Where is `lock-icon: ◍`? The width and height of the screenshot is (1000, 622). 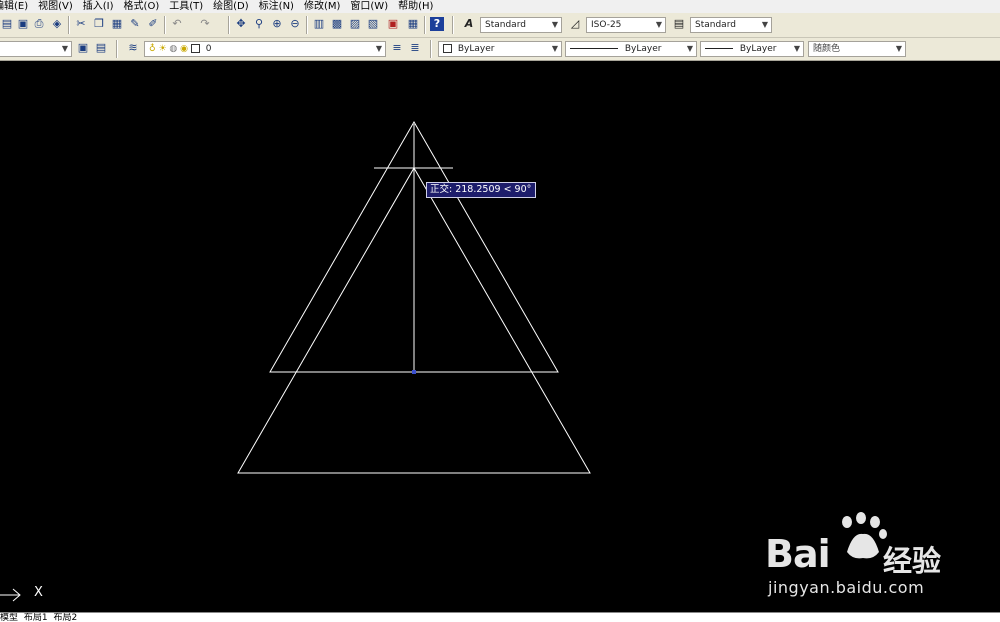
lock-icon: ◍ is located at coordinates (173, 49).